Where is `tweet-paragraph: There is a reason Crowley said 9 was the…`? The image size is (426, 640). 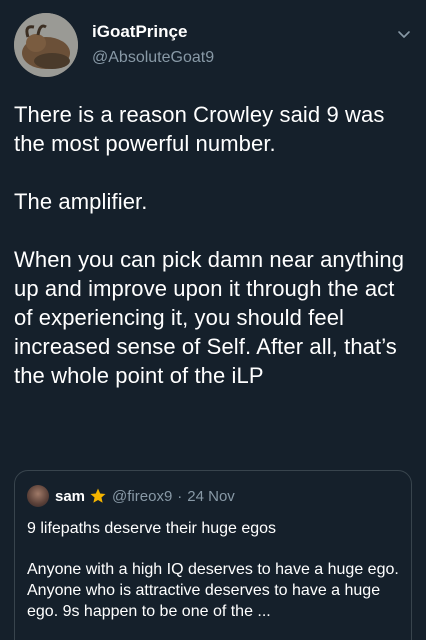
tweet-paragraph: There is a reason Crowley said 9 was the… is located at coordinates (199, 129).